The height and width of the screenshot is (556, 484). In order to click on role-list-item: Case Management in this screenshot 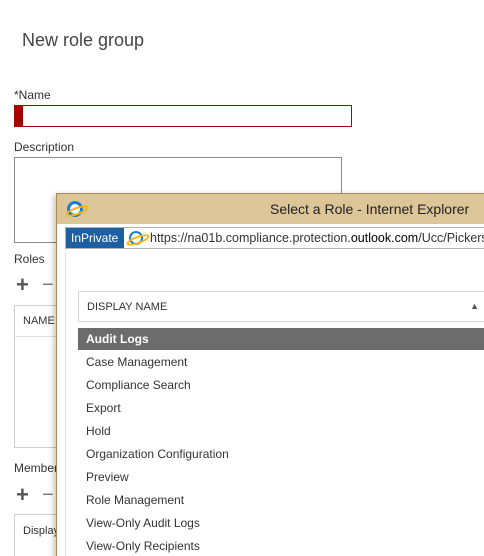, I will do `click(281, 362)`.